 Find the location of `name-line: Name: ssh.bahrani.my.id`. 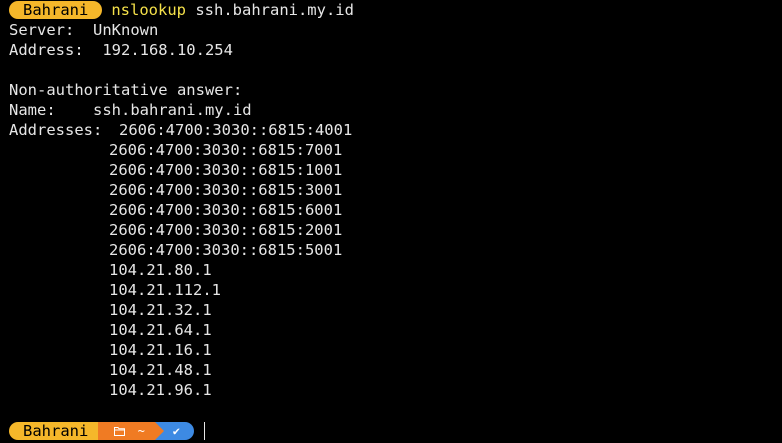

name-line: Name: ssh.bahrani.my.id is located at coordinates (130, 110).